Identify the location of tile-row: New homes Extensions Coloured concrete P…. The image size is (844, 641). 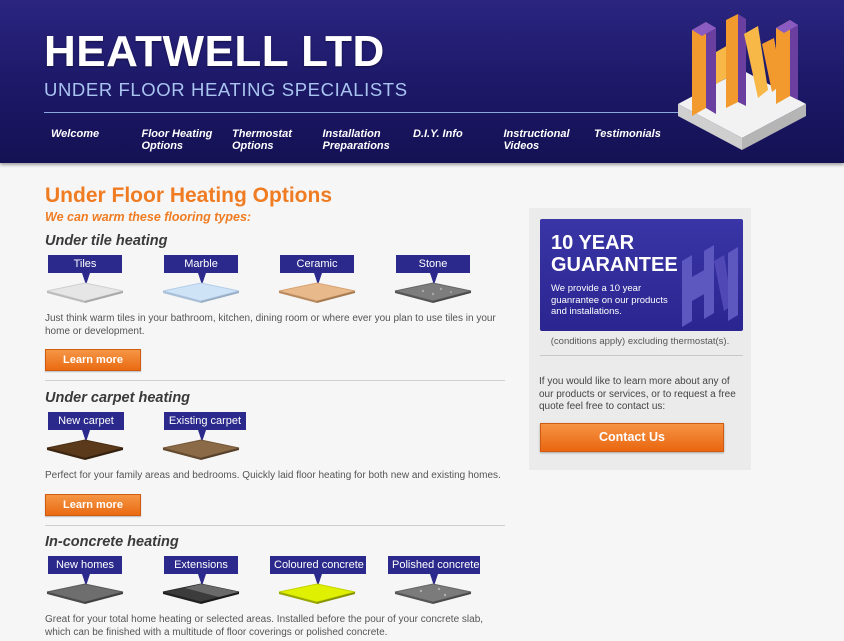
(275, 580).